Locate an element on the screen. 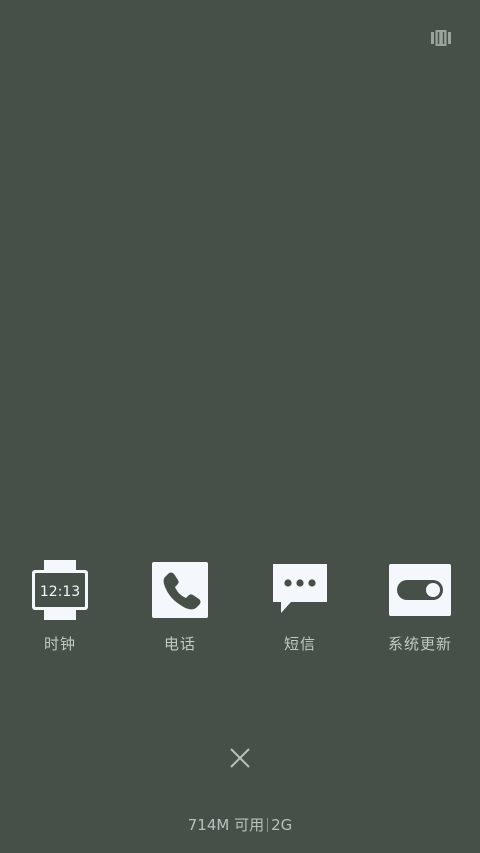 This screenshot has height=853, width=480. card-layout-icon is located at coordinates (441, 38).